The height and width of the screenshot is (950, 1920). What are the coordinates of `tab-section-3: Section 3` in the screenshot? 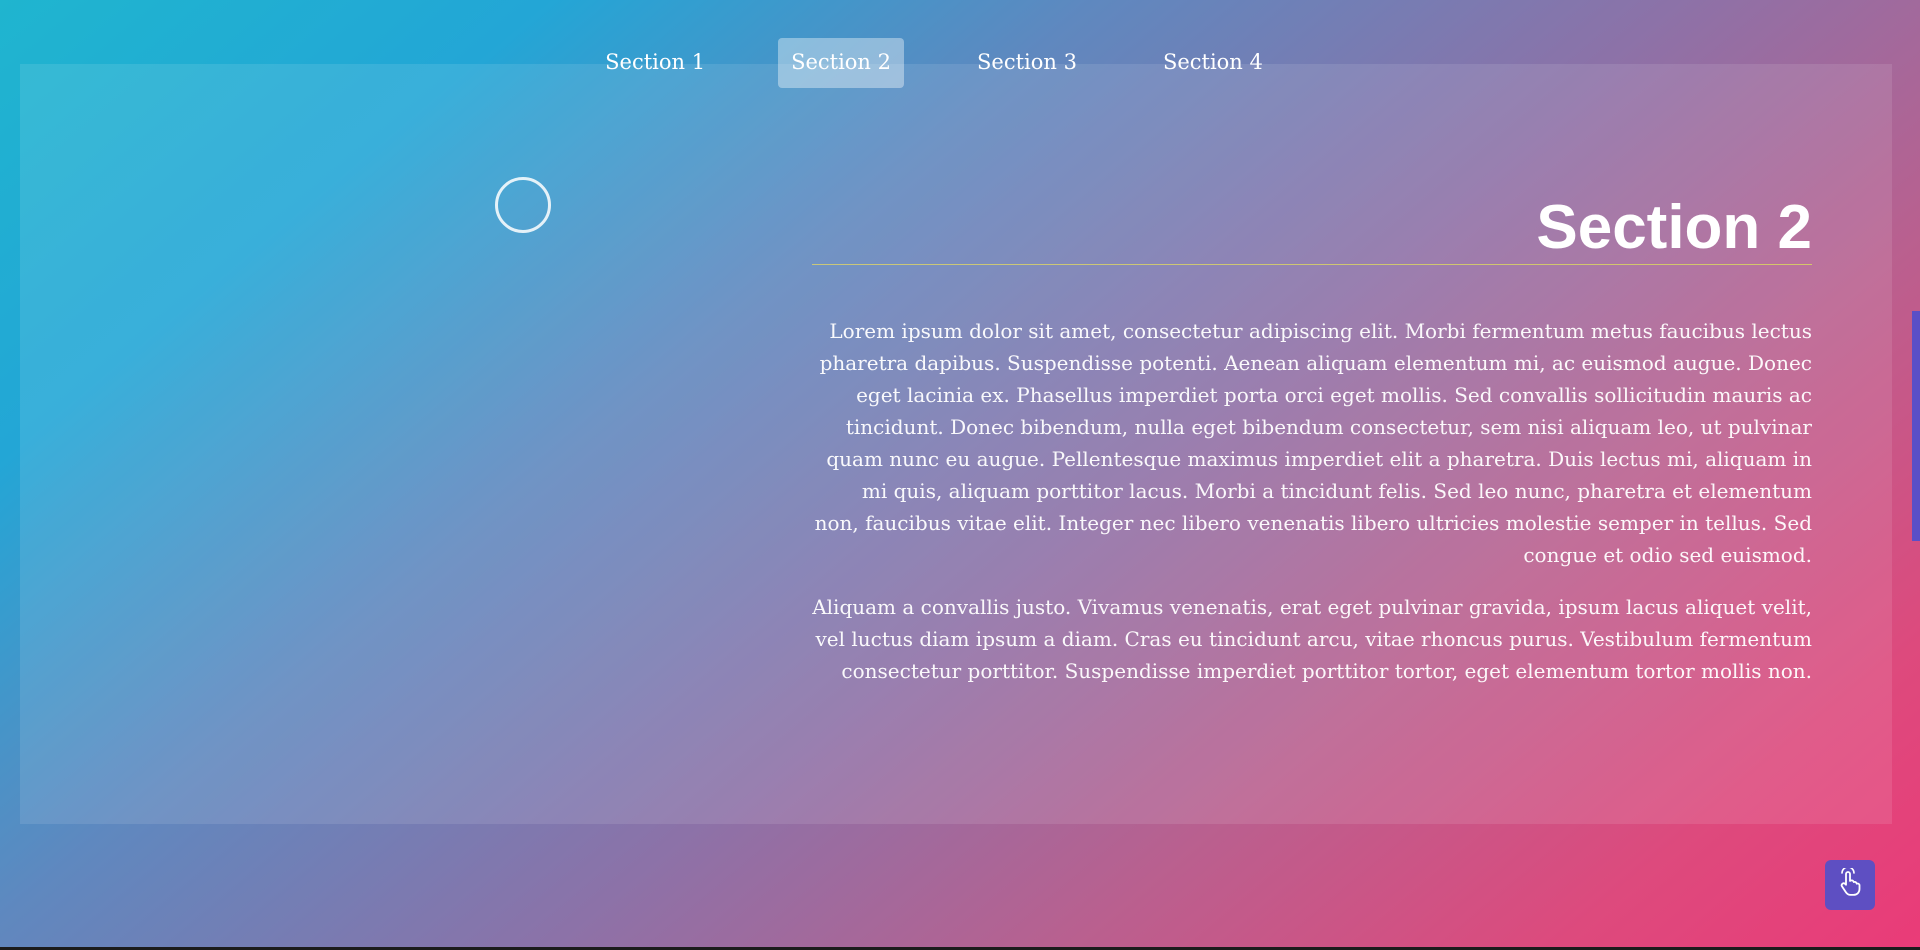 It's located at (1027, 63).